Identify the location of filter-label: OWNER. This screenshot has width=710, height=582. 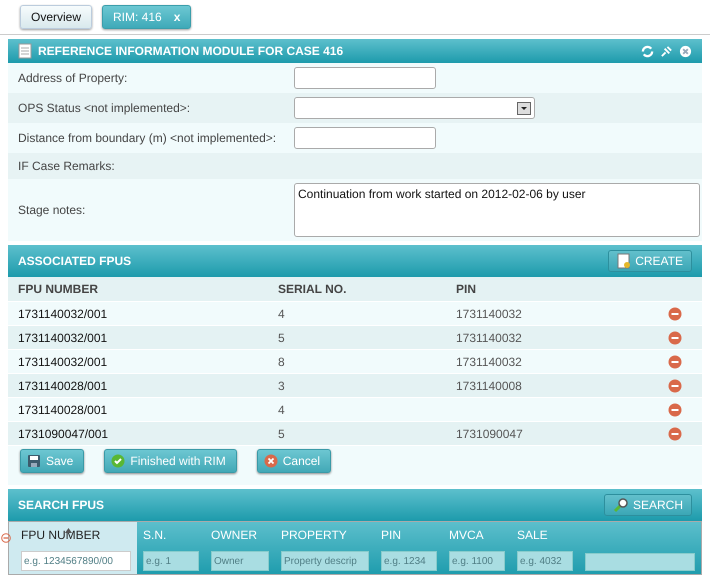
(240, 535).